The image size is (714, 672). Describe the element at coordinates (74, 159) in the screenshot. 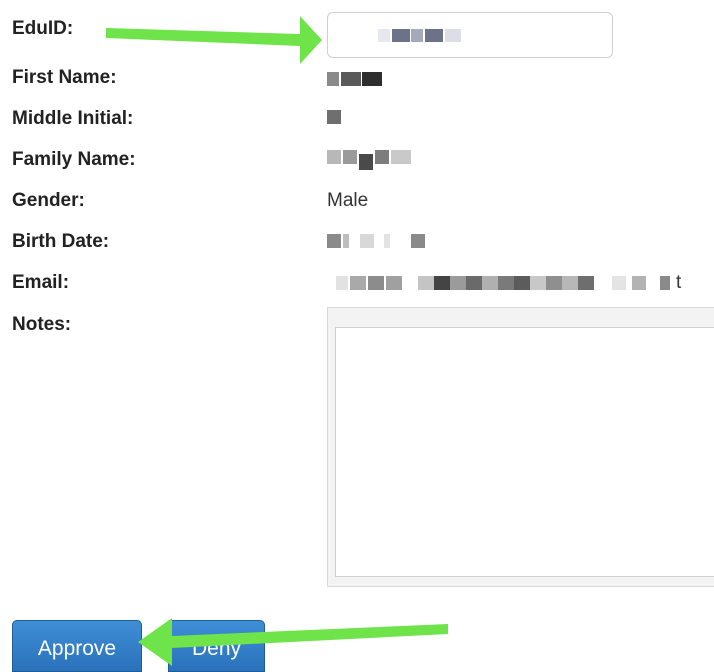

I see `label-family-name: Family Name:` at that location.